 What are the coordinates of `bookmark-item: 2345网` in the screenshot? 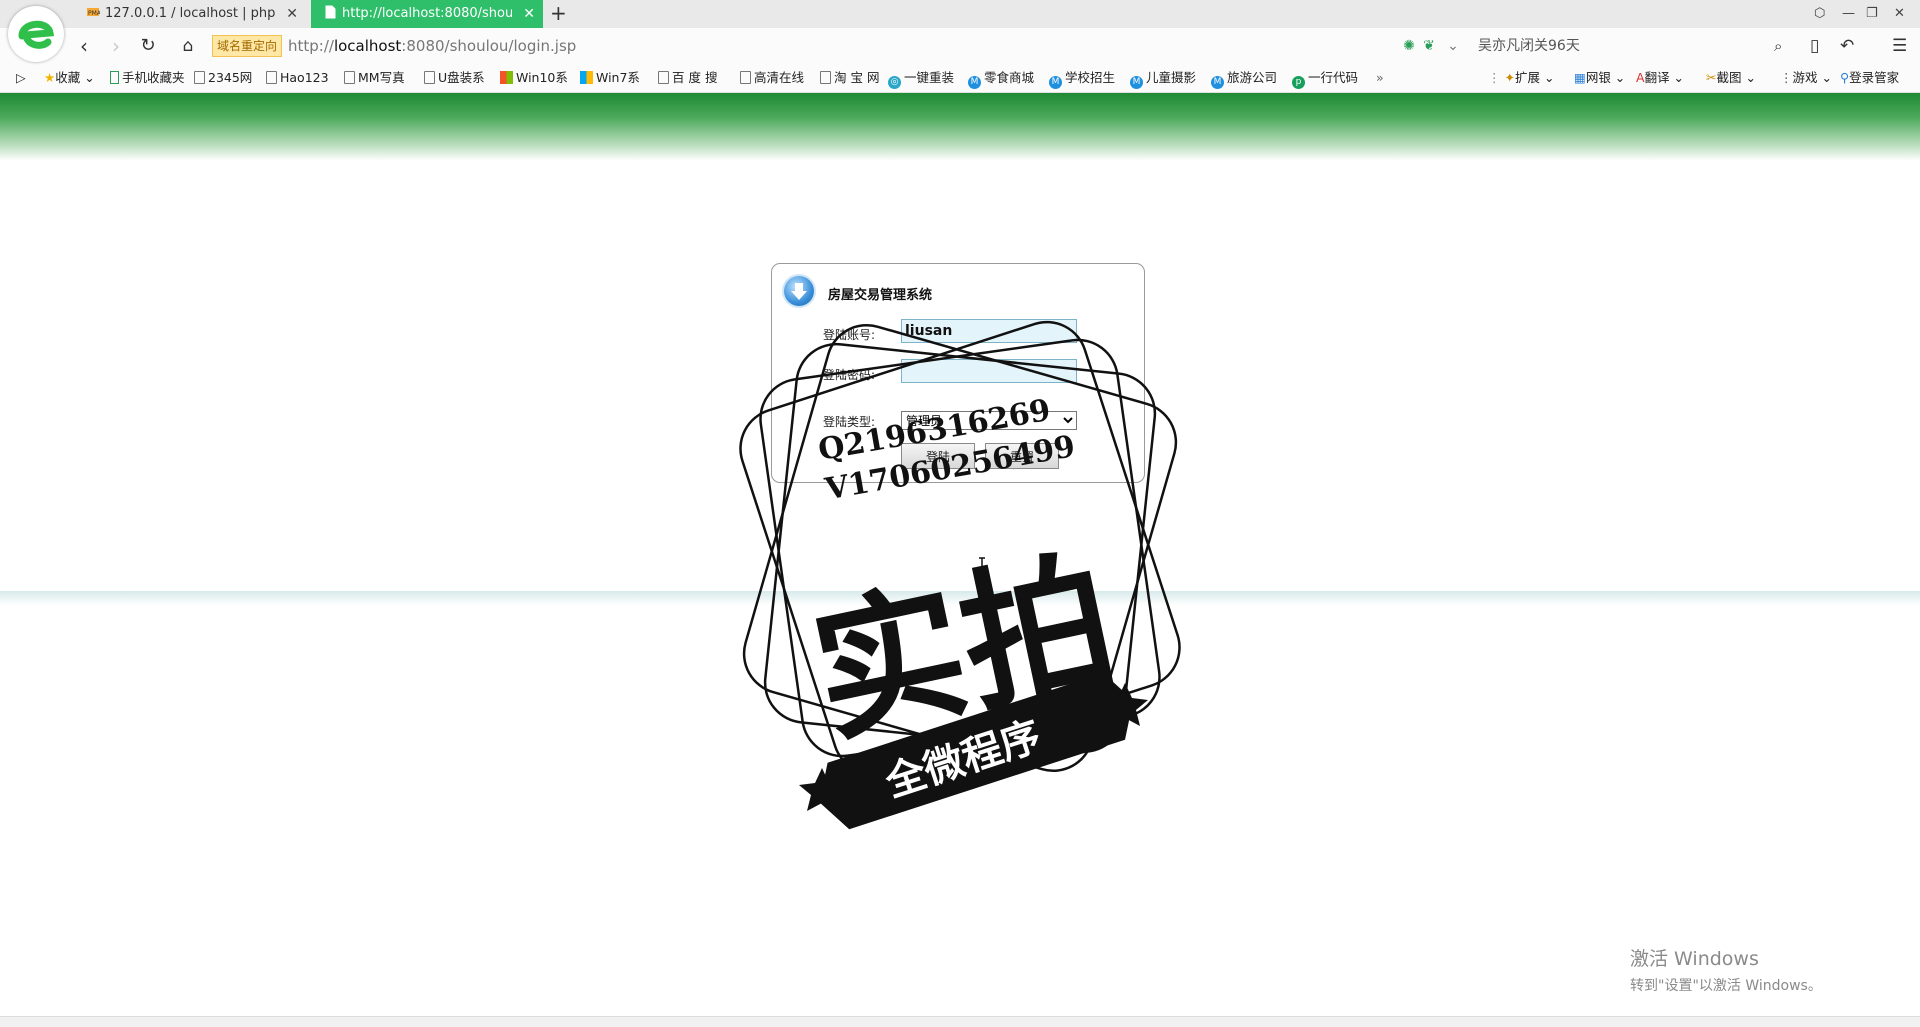 It's located at (223, 78).